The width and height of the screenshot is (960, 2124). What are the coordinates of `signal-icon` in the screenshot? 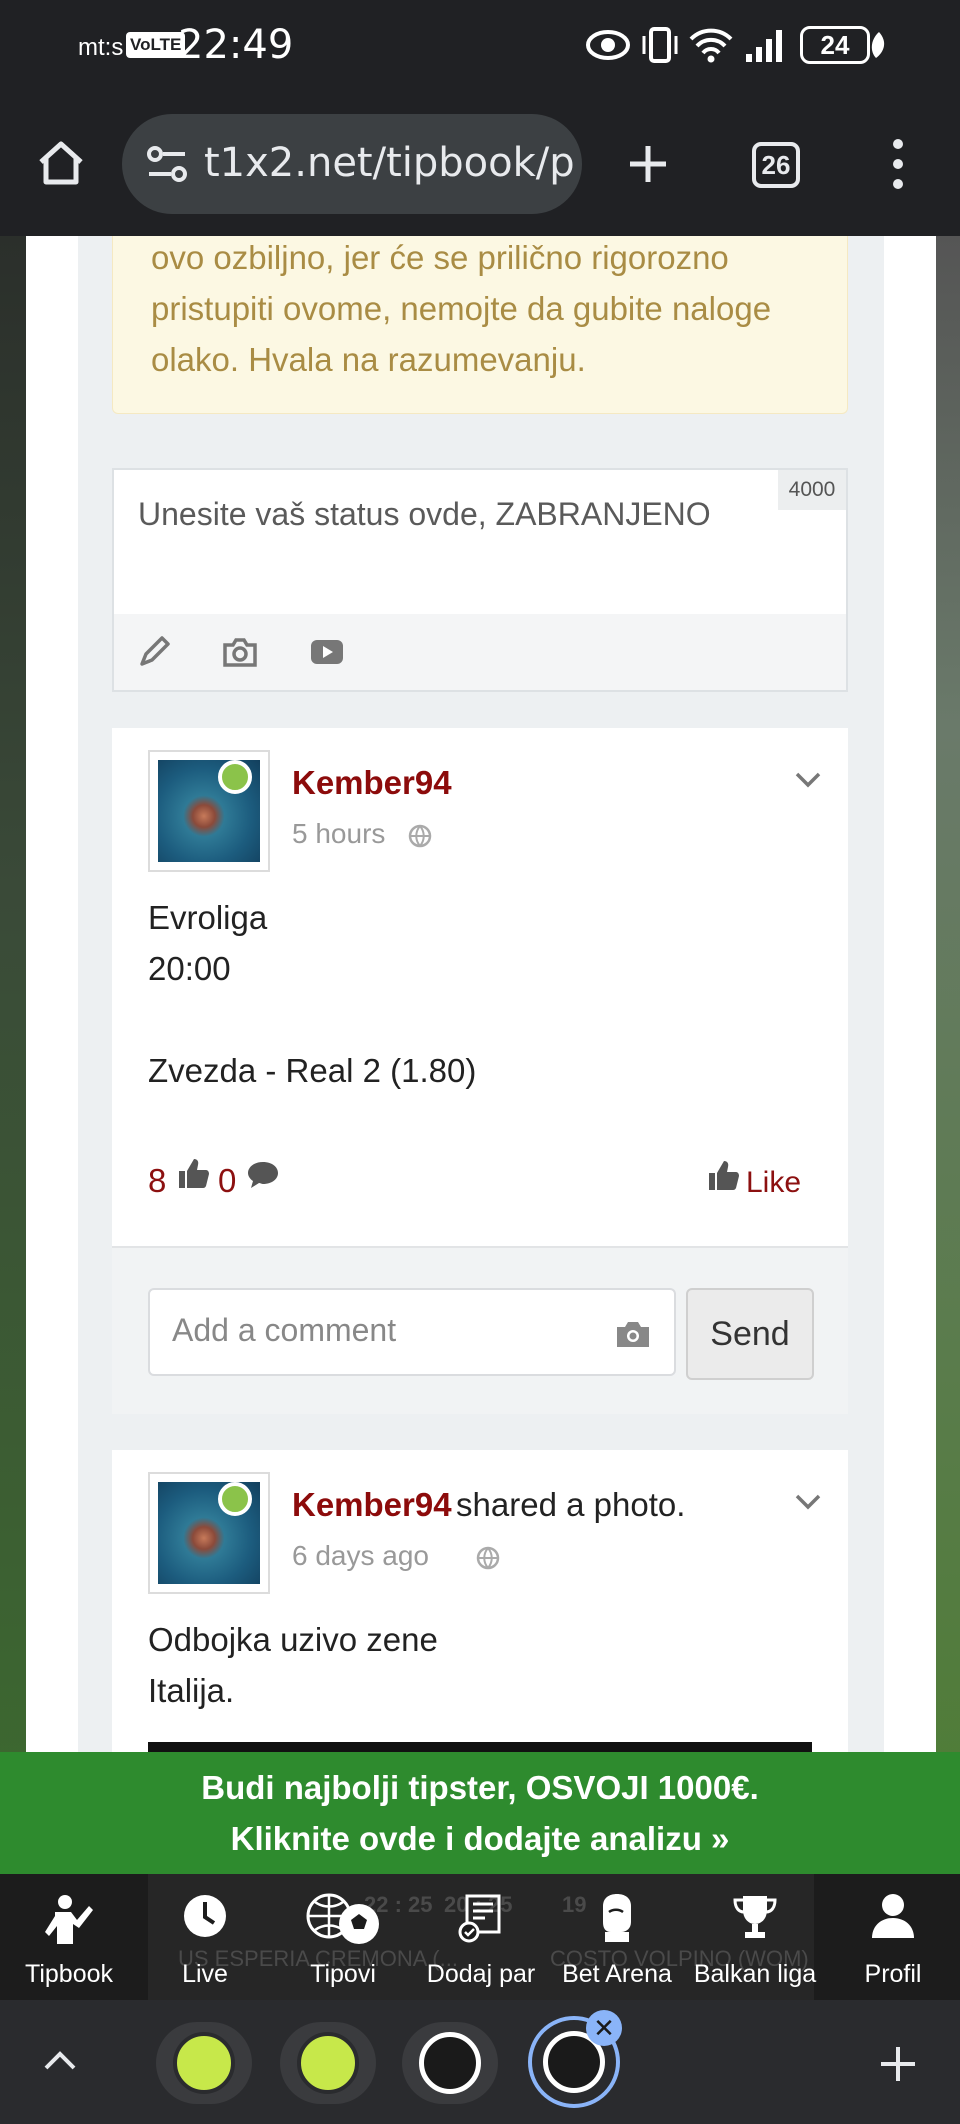 It's located at (764, 46).